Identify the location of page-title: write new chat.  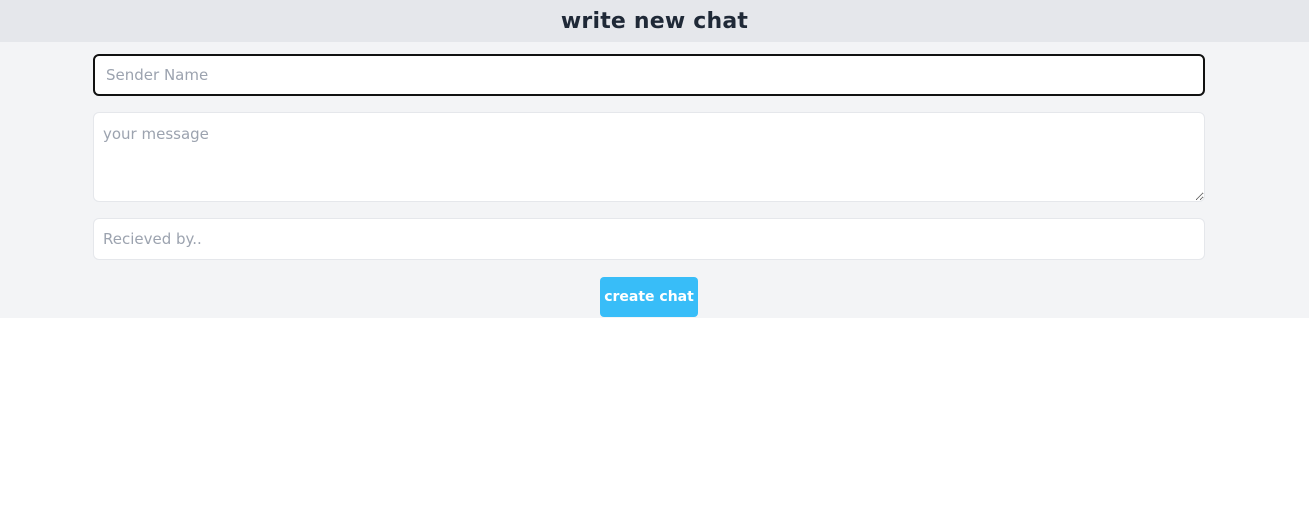
(654, 21).